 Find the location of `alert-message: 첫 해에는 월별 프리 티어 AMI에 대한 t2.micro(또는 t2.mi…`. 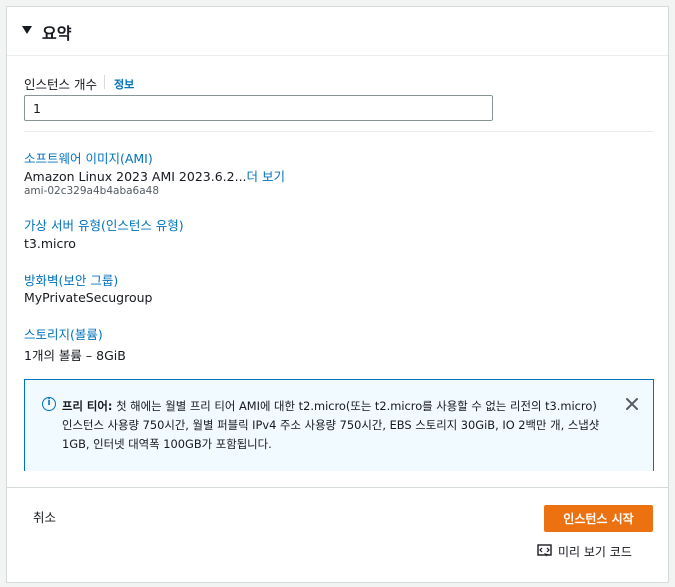

alert-message: 첫 해에는 월별 프리 티어 AMI에 대한 t2.micro(또는 t2.mi… is located at coordinates (331, 425).